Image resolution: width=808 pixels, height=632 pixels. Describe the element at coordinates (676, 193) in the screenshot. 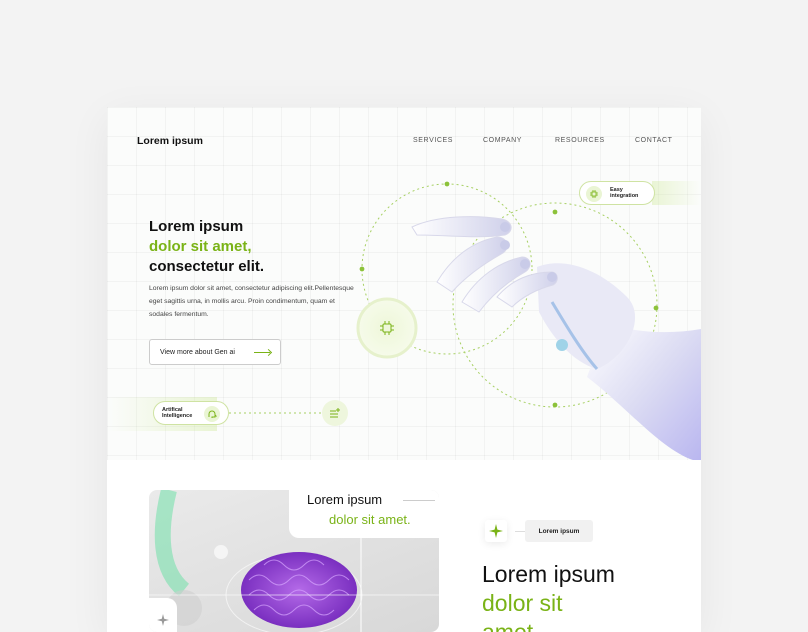

I see `glow-right` at that location.